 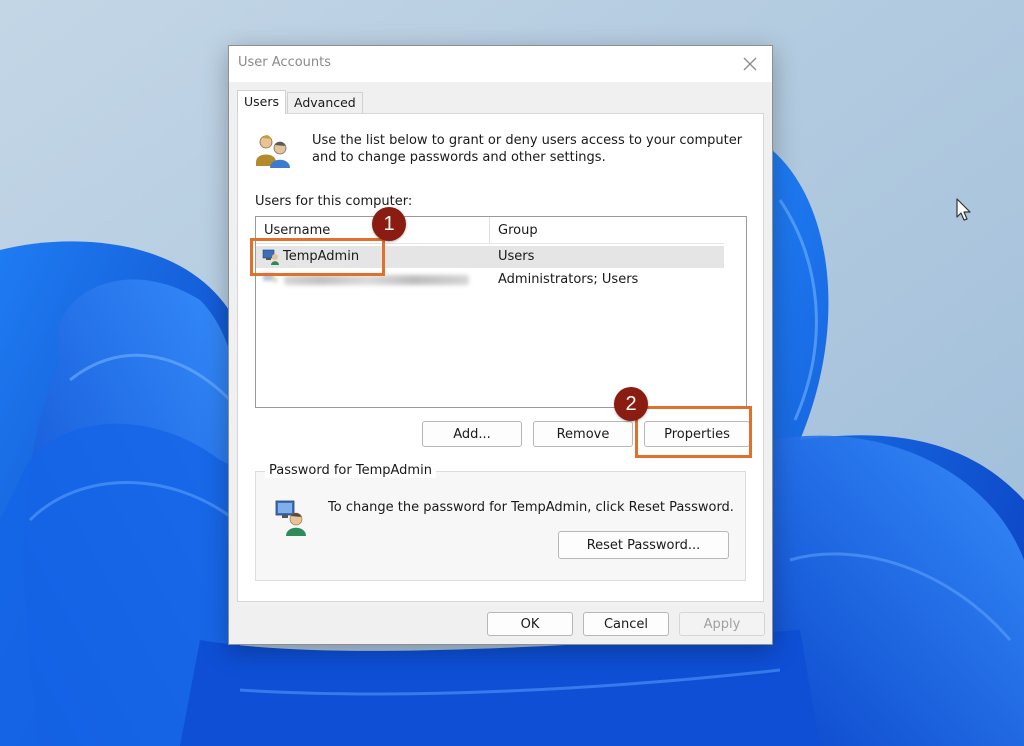 What do you see at coordinates (285, 62) in the screenshot?
I see `window-title: User Accounts` at bounding box center [285, 62].